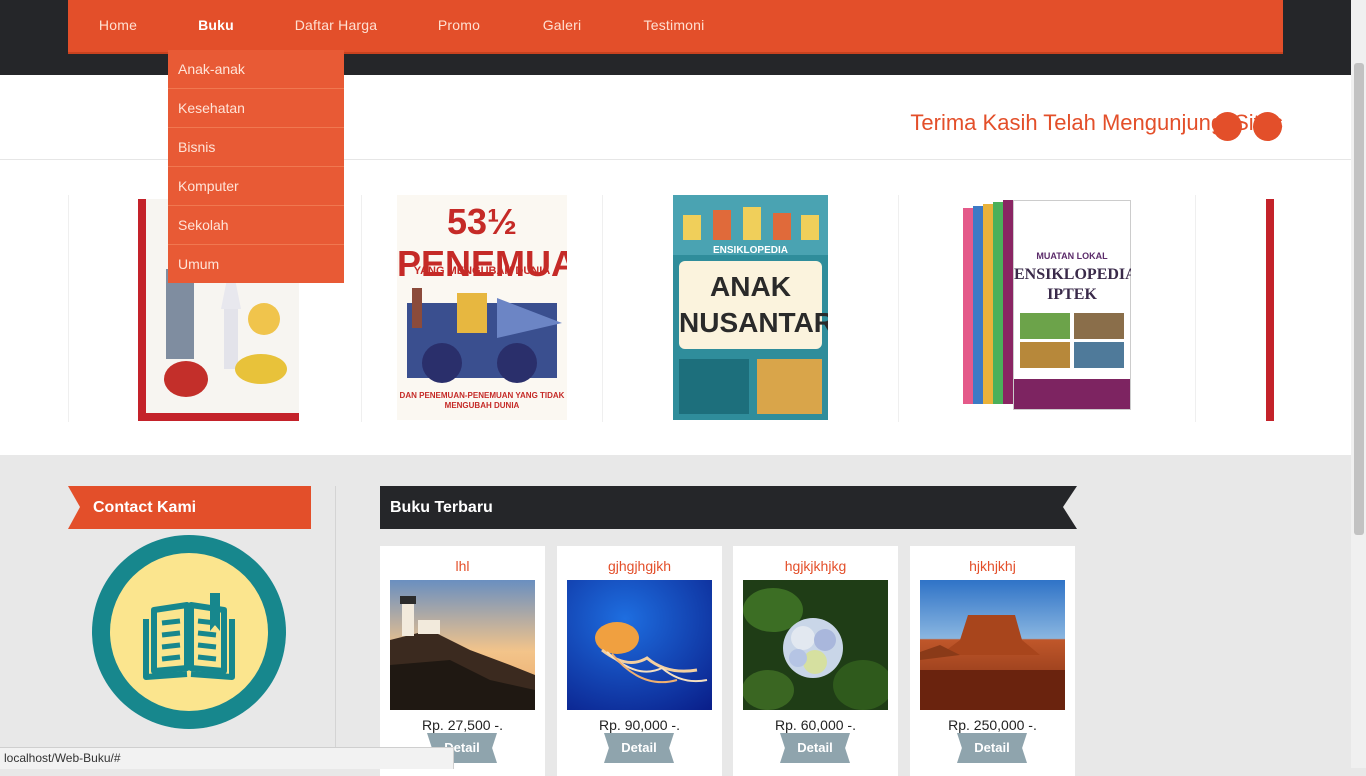 This screenshot has height=776, width=1366. I want to click on hydrangea-photo, so click(815, 645).